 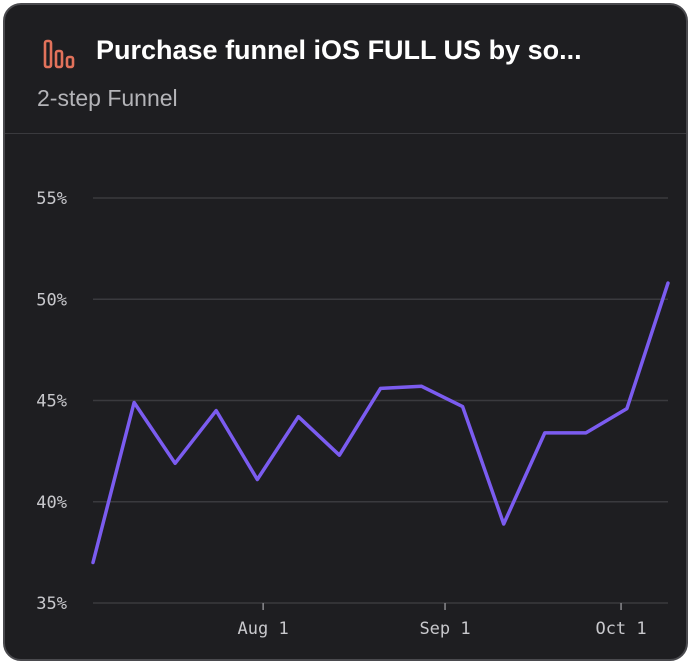 What do you see at coordinates (620, 629) in the screenshot?
I see `x-tick-label: Oct 1` at bounding box center [620, 629].